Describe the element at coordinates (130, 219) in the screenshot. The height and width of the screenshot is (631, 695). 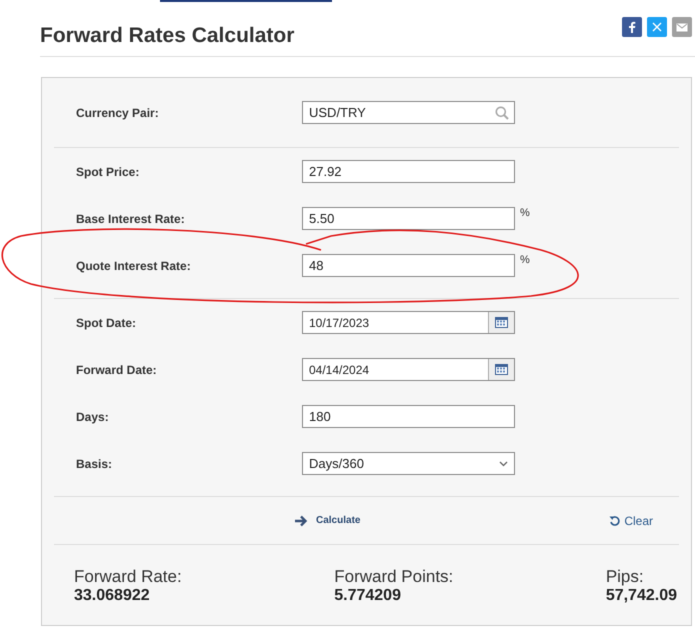
I see `field-label: Base Interest Rate:` at that location.